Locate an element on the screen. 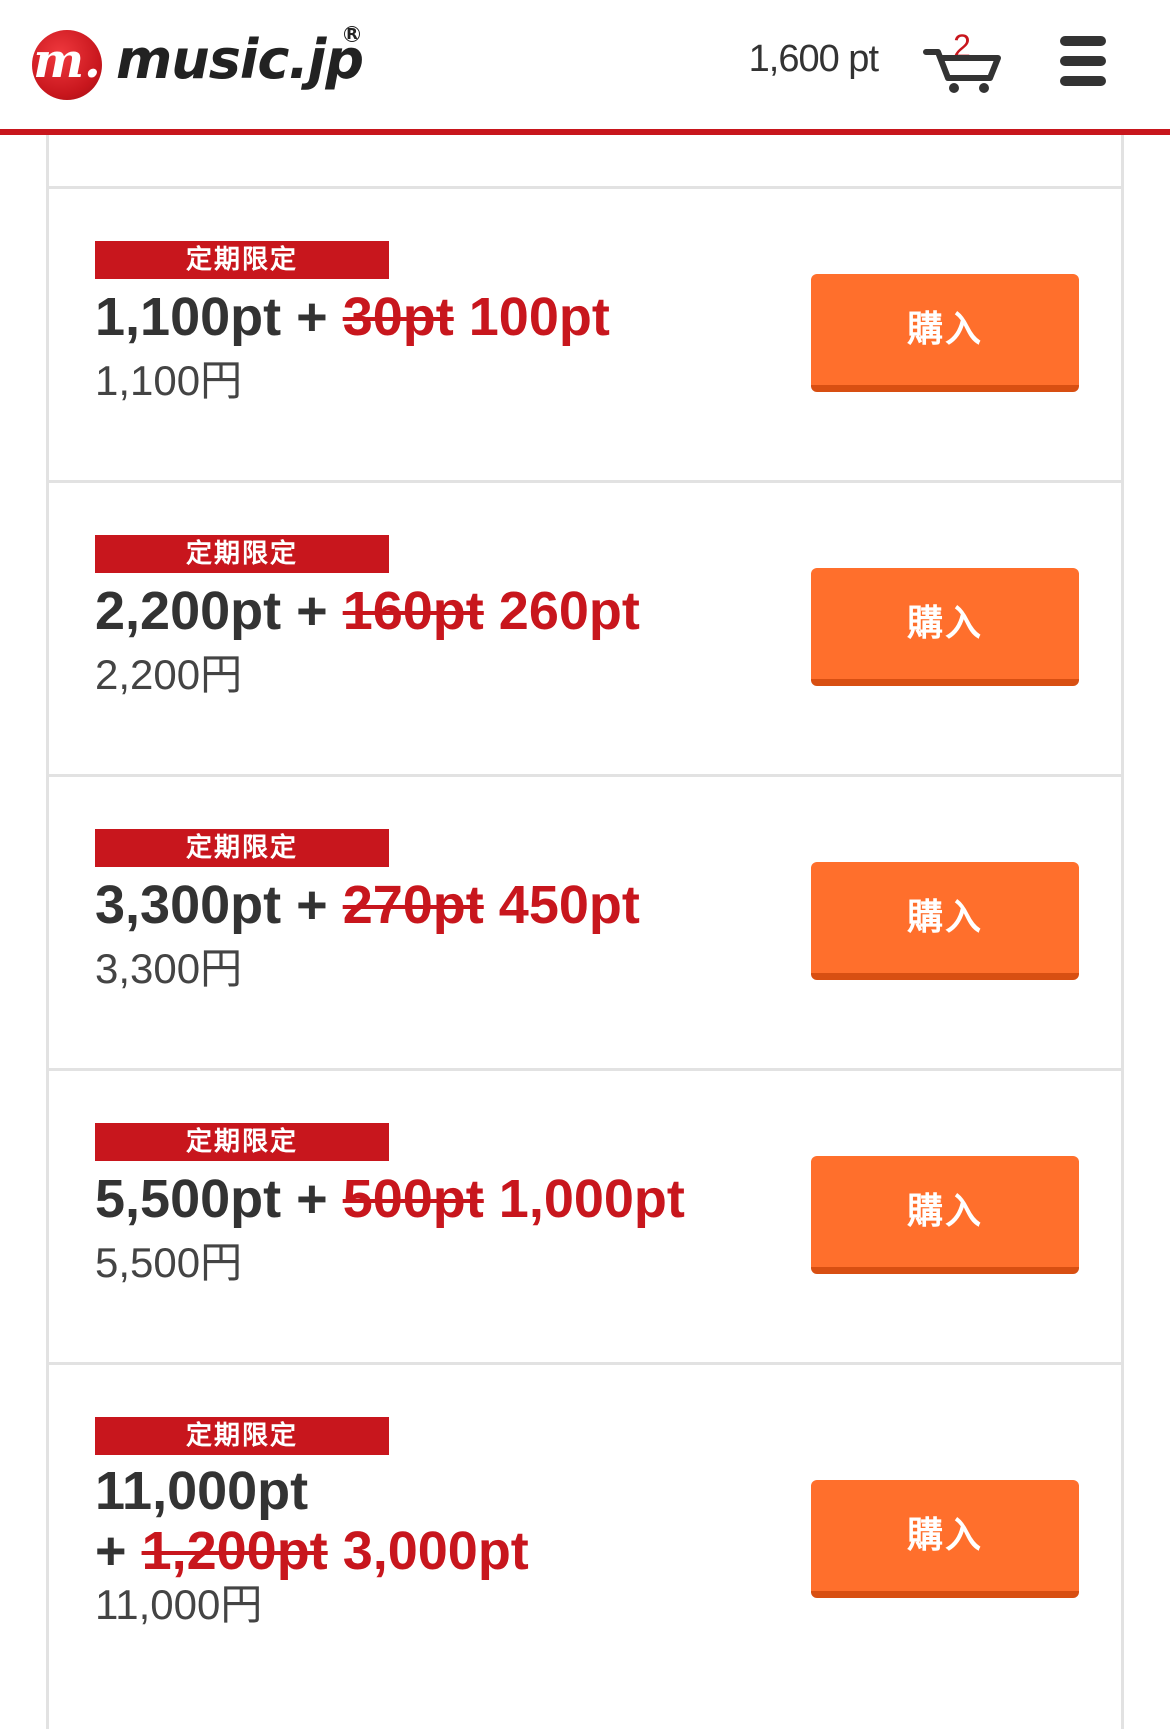  plan-price: 1,100円 is located at coordinates (169, 380).